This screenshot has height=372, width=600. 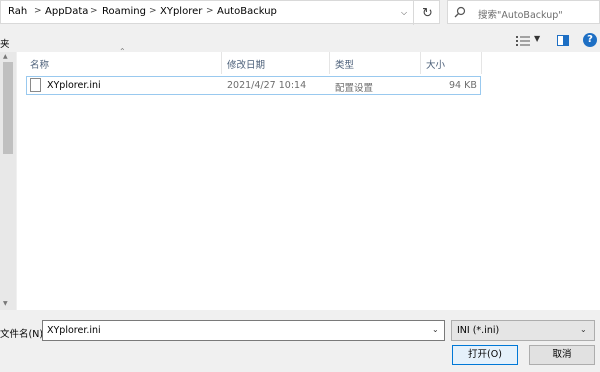 What do you see at coordinates (523, 41) in the screenshot?
I see `view-options-icon` at bounding box center [523, 41].